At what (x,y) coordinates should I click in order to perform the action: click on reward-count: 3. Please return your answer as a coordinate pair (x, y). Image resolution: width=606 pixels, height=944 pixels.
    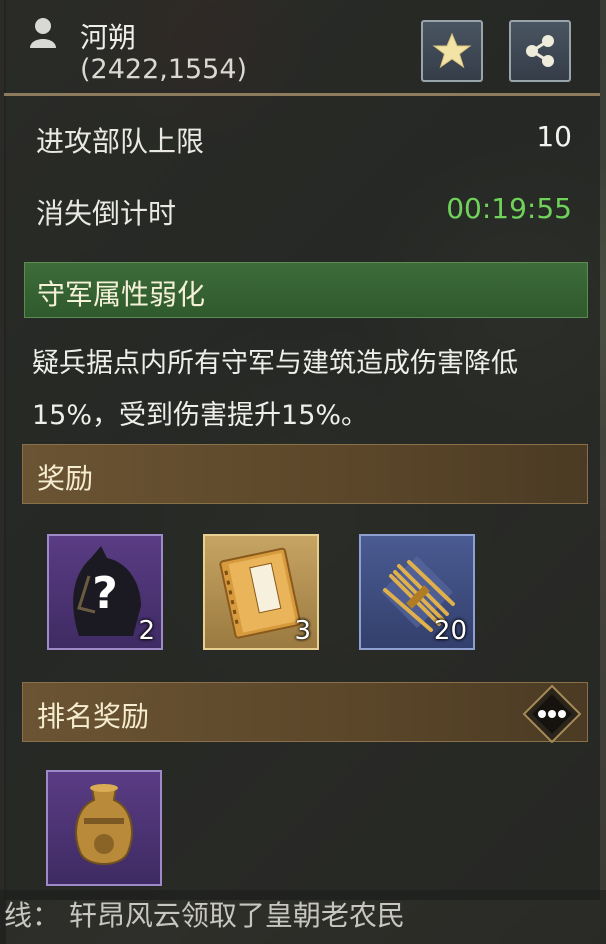
    Looking at the image, I should click on (302, 631).